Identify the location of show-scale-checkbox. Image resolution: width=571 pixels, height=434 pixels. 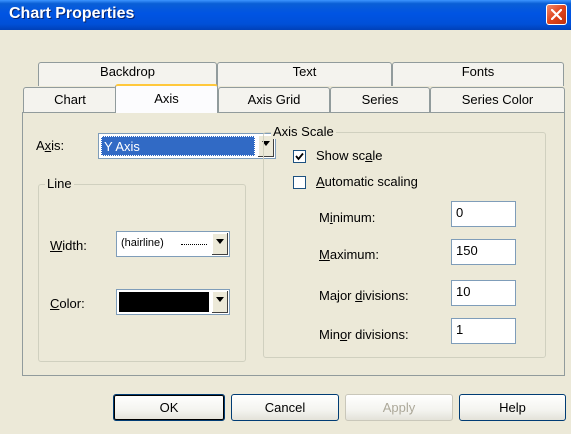
(299, 156).